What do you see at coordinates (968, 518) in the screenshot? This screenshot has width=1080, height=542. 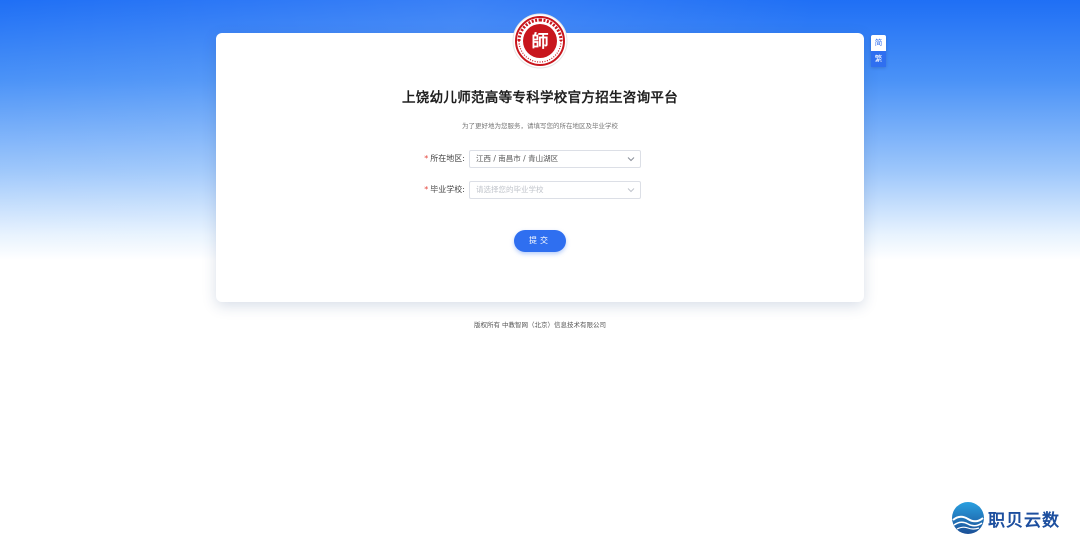 I see `globe-wave-icon` at bounding box center [968, 518].